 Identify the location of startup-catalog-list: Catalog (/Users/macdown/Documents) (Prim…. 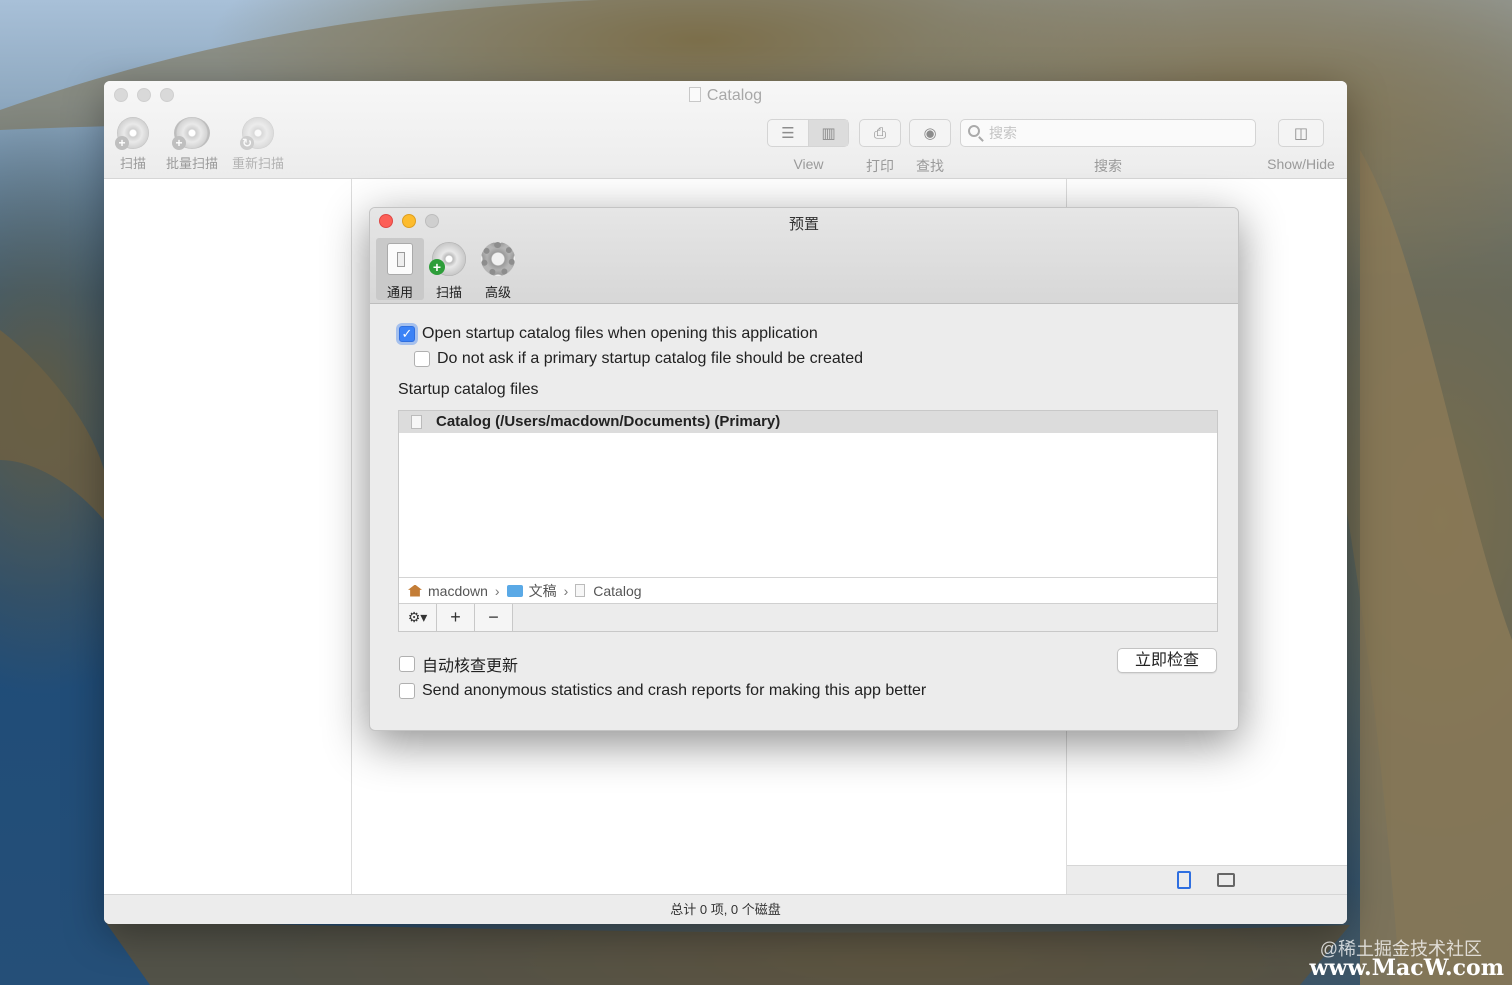
(808, 521).